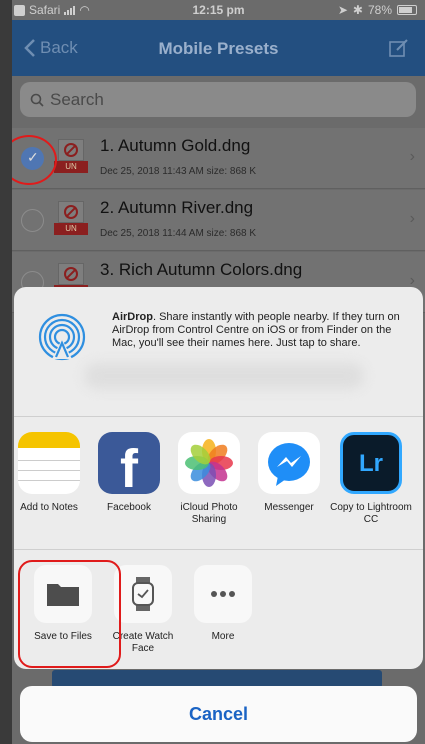 Image resolution: width=425 pixels, height=744 pixels. What do you see at coordinates (37, 100) in the screenshot?
I see `search-icon` at bounding box center [37, 100].